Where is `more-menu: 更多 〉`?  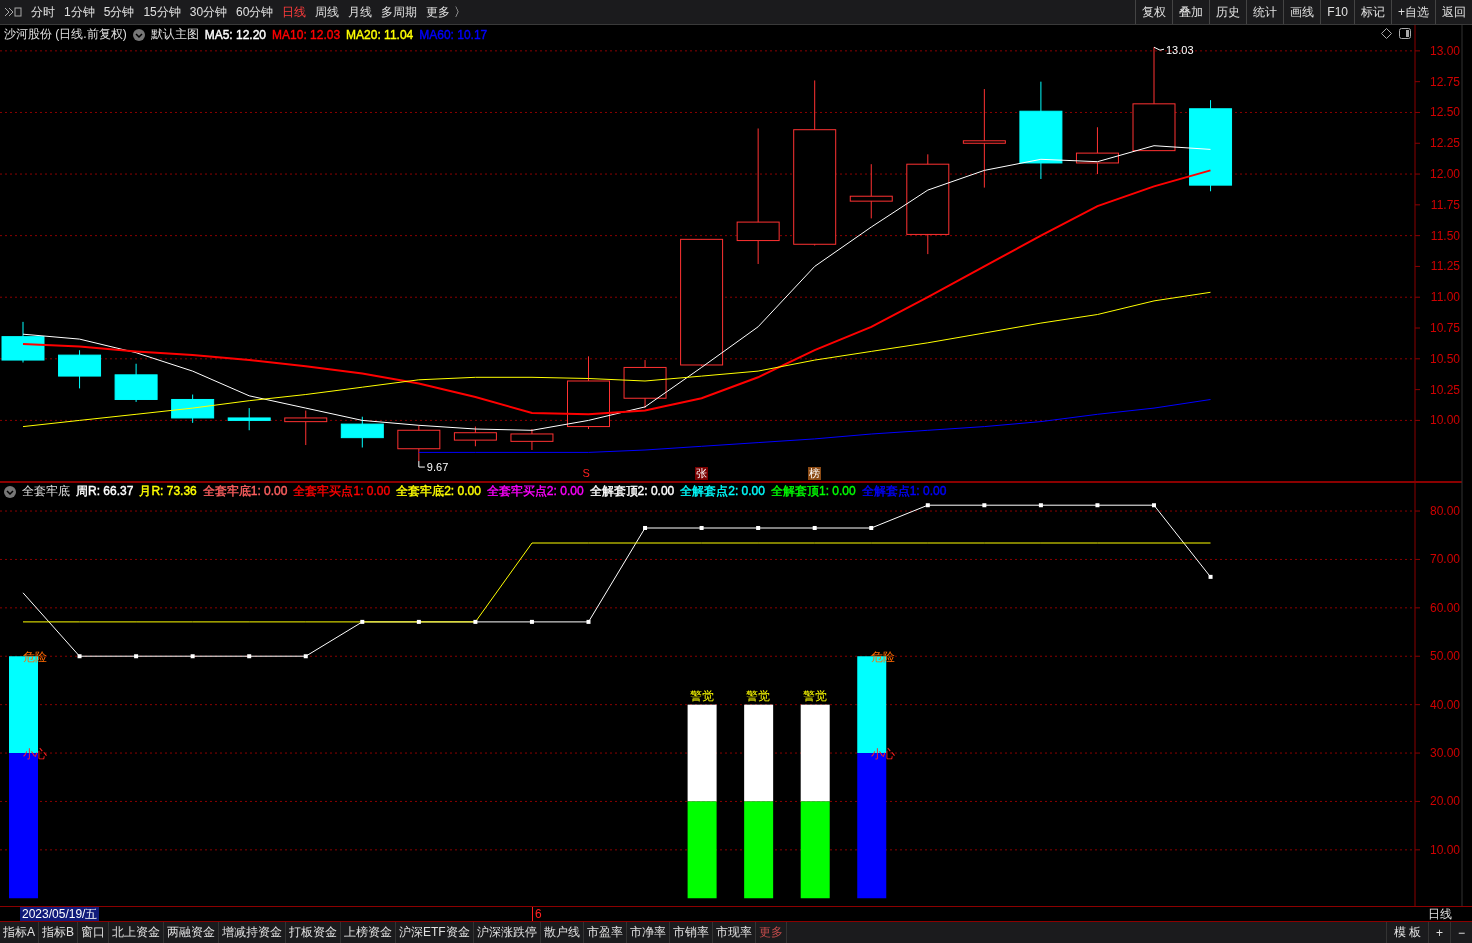
more-menu: 更多 〉 is located at coordinates (446, 12).